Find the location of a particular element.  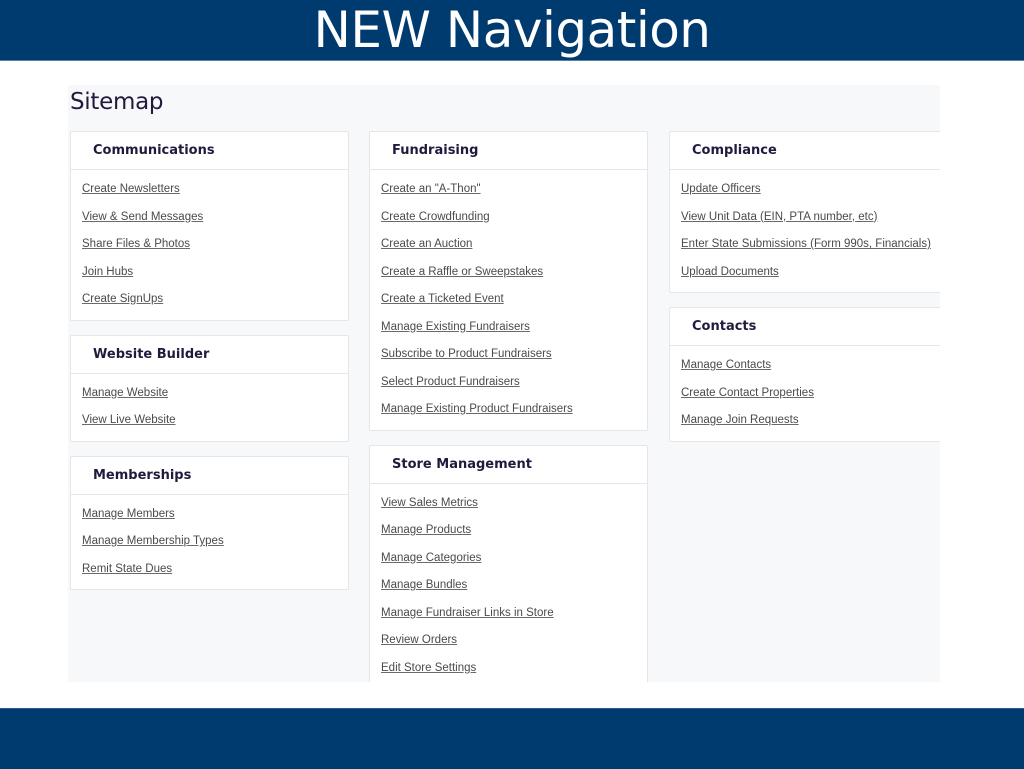

link-manage-members: Manage Members is located at coordinates (215, 515).